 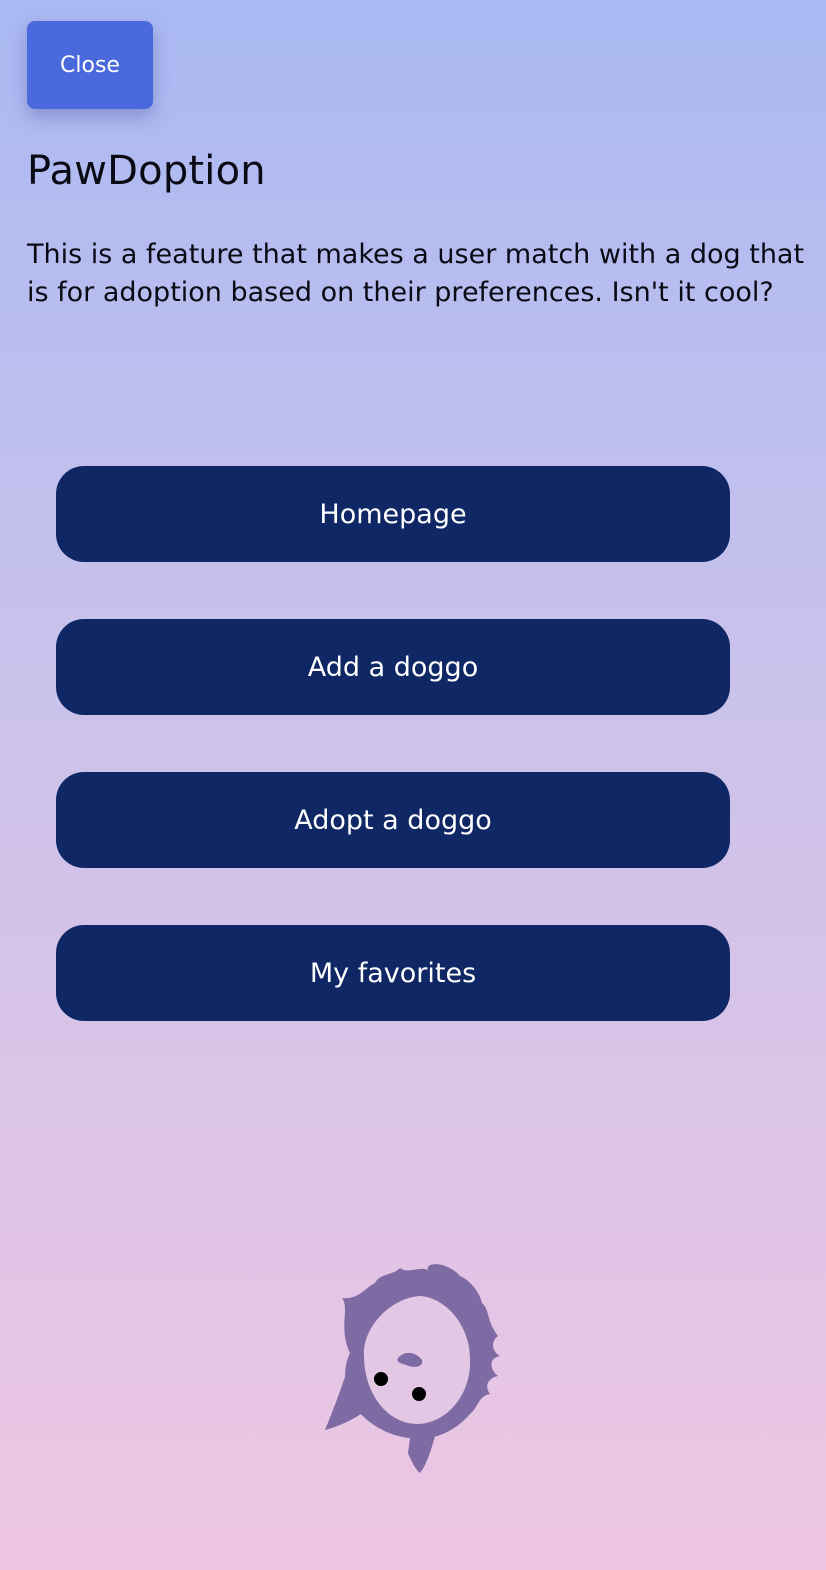 What do you see at coordinates (393, 514) in the screenshot?
I see `homepage-button: Homepage` at bounding box center [393, 514].